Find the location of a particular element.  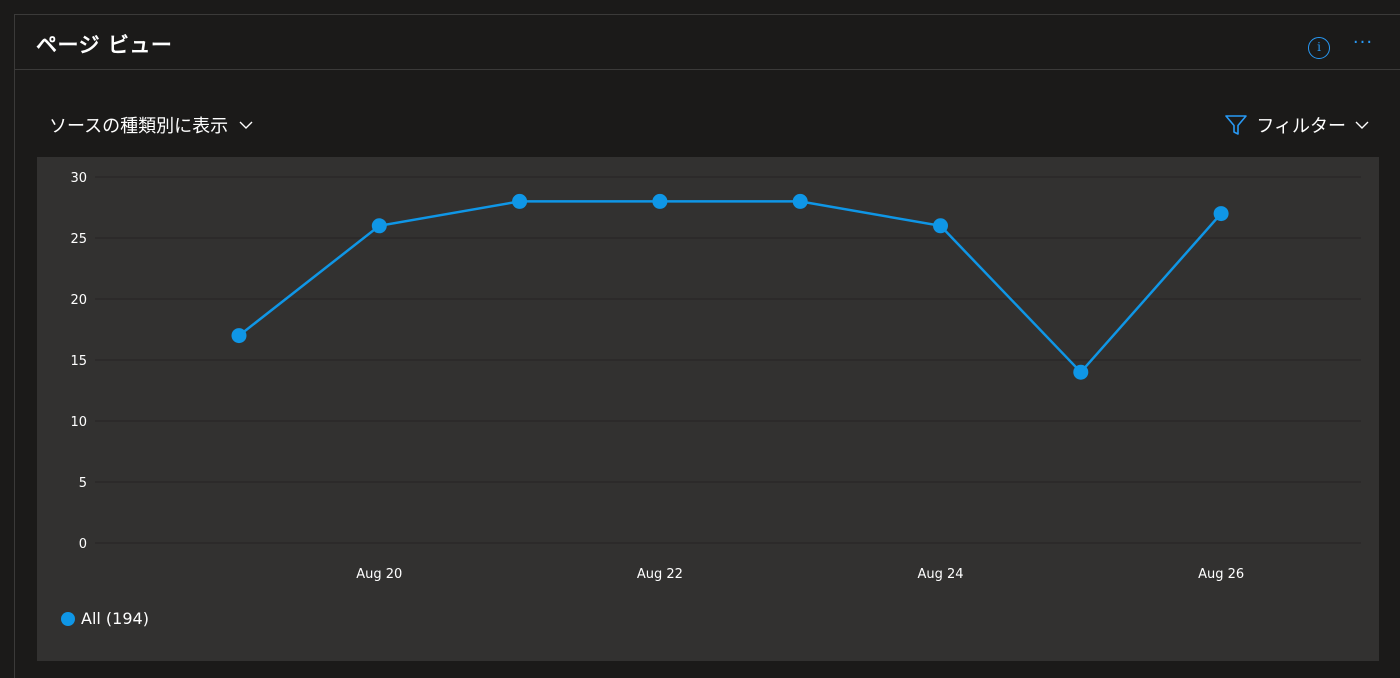

y-tick-label: 20 is located at coordinates (78, 300).